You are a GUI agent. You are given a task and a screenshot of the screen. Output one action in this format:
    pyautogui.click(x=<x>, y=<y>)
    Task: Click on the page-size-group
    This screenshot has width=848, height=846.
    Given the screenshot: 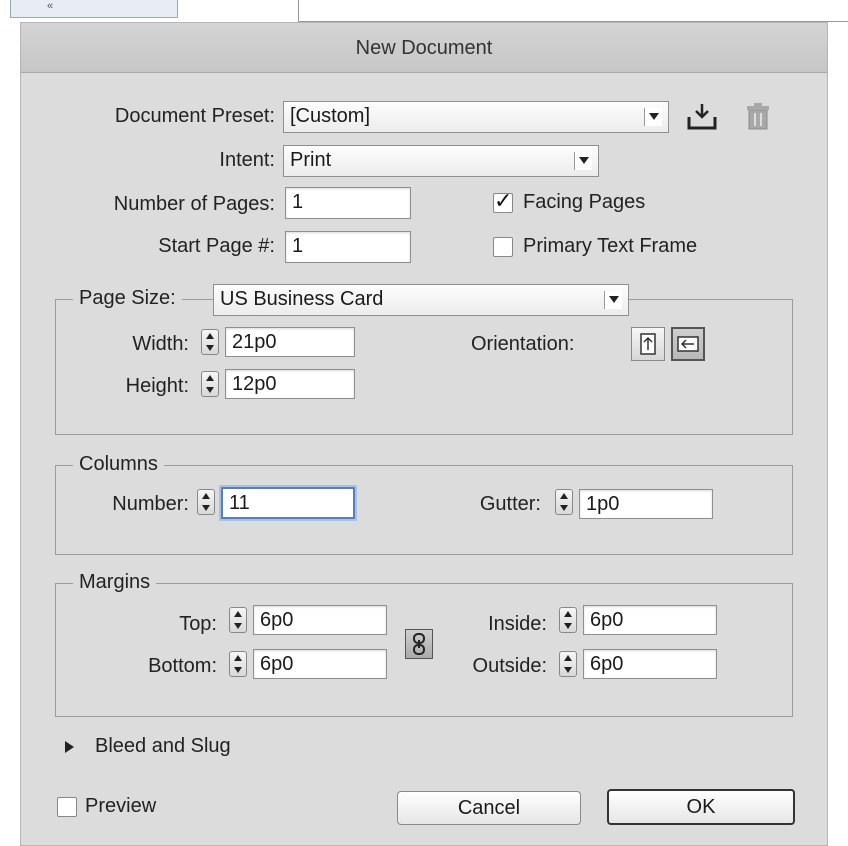 What is the action you would take?
    pyautogui.click(x=424, y=367)
    